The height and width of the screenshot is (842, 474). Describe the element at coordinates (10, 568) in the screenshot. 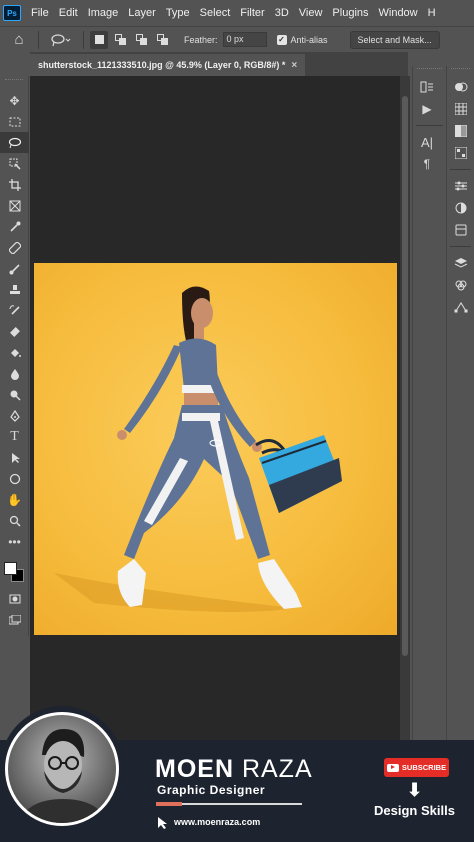

I see `foreground-color-swatch` at that location.